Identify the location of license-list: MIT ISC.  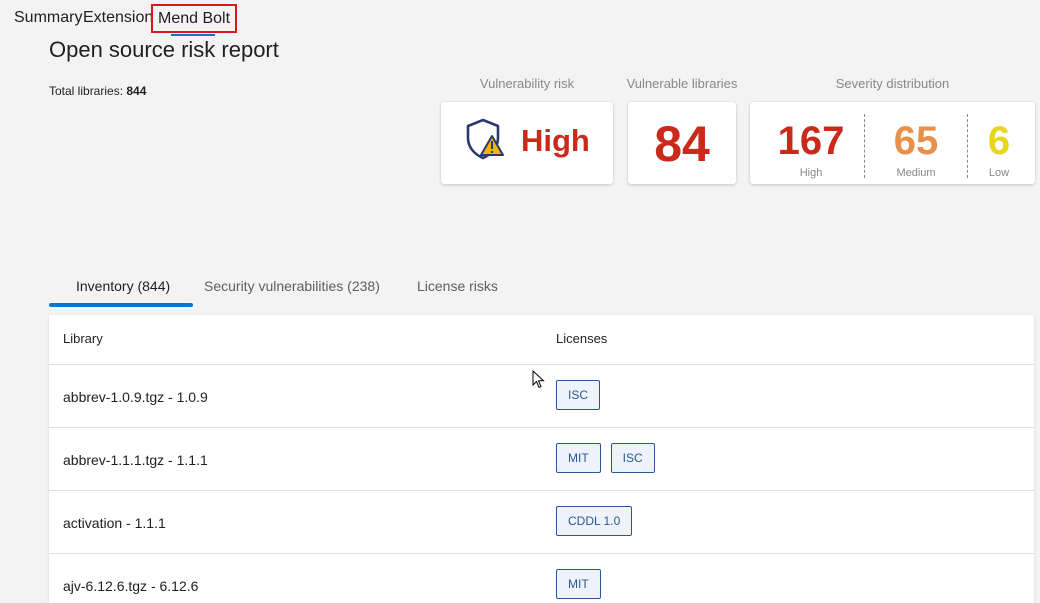
(605, 458).